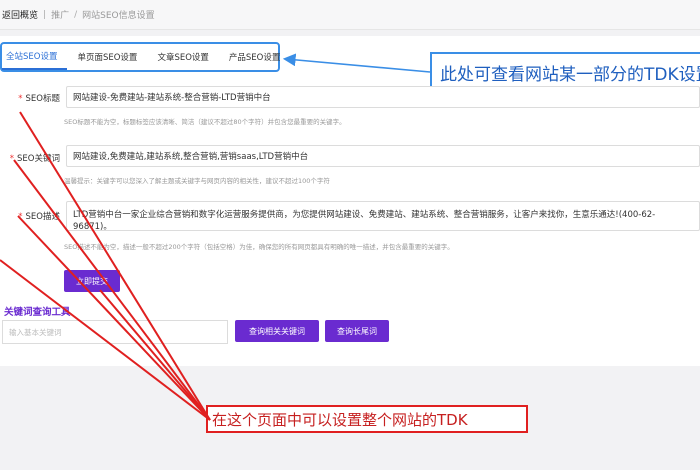 This screenshot has height=470, width=700. I want to click on tab-site-seo: 全站SEO设置, so click(35, 57).